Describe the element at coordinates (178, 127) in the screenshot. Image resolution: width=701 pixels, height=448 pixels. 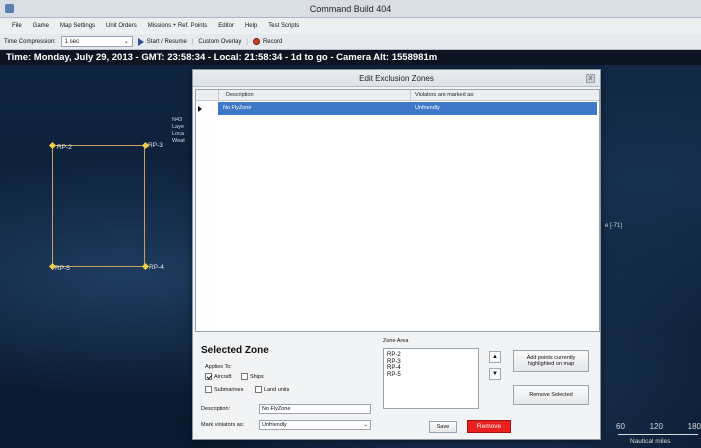
I see `info-line: Laye` at that location.